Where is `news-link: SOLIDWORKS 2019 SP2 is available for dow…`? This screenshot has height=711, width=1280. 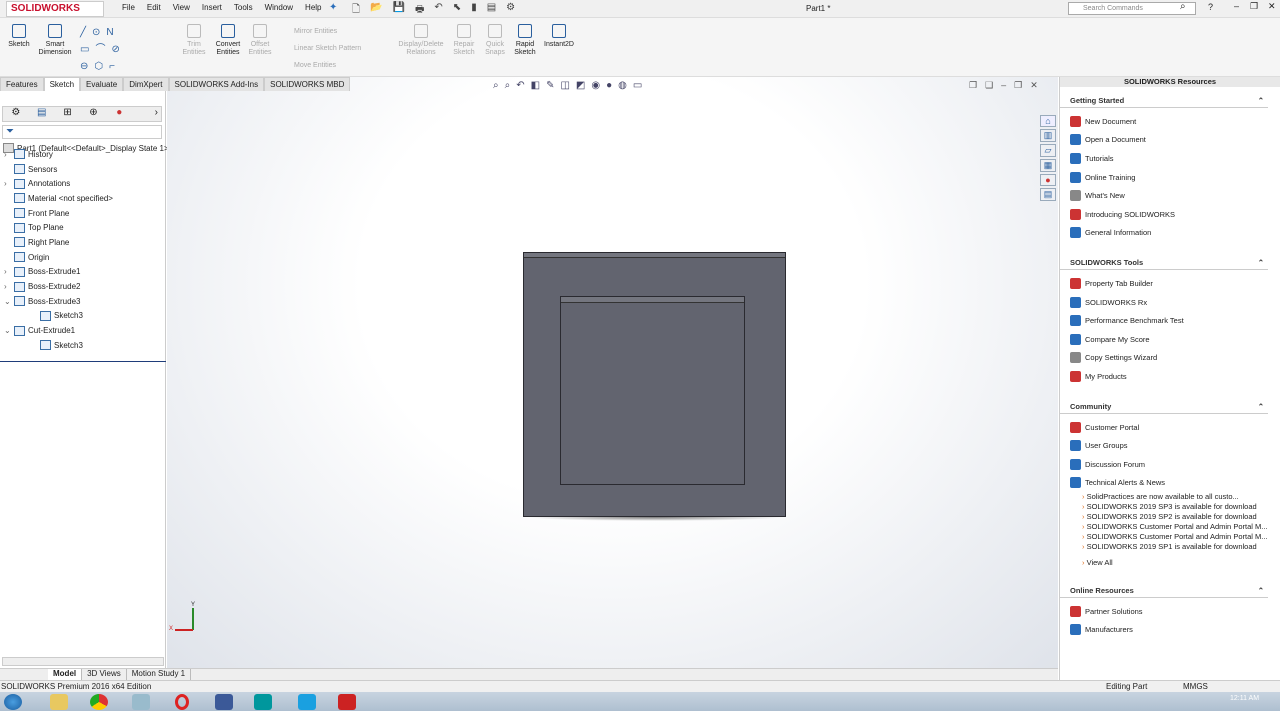
news-link: SOLIDWORKS 2019 SP2 is available for dow… is located at coordinates (1181, 517).